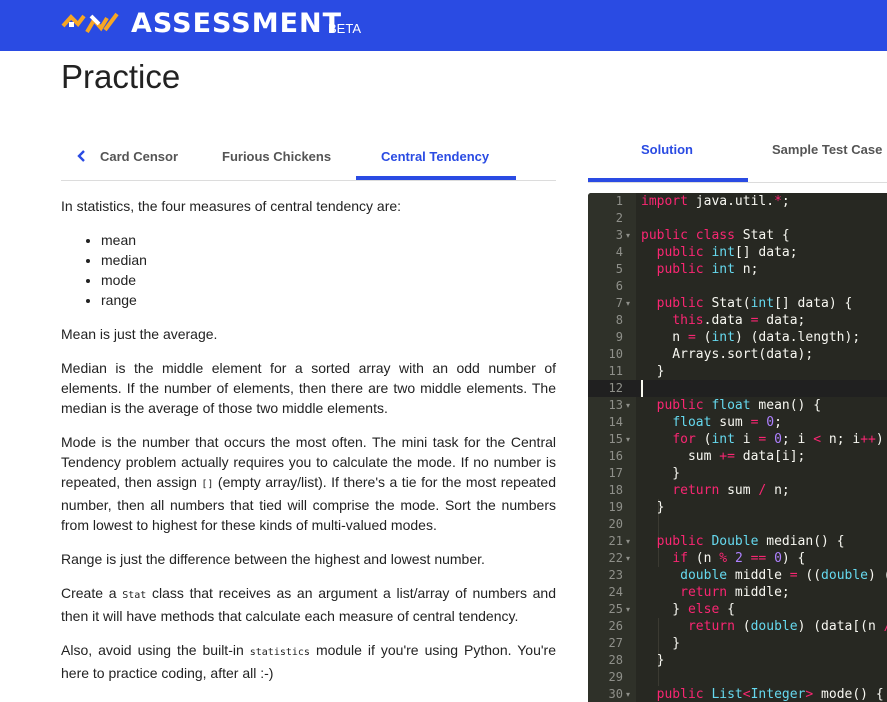 This screenshot has height=702, width=887. What do you see at coordinates (737, 507) in the screenshot?
I see `code-line: 19 }` at bounding box center [737, 507].